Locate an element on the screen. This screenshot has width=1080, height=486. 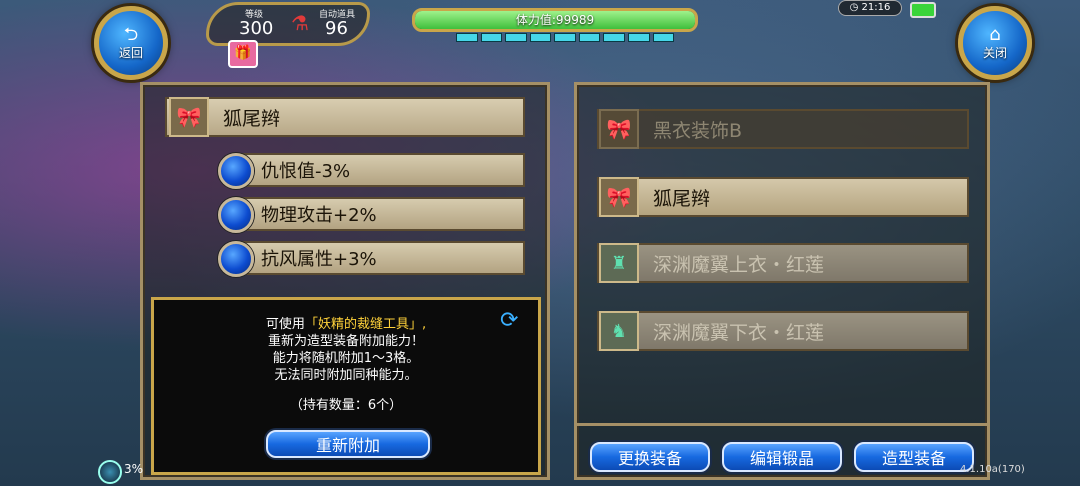
change-equip-button: 更换装备 is located at coordinates (650, 457).